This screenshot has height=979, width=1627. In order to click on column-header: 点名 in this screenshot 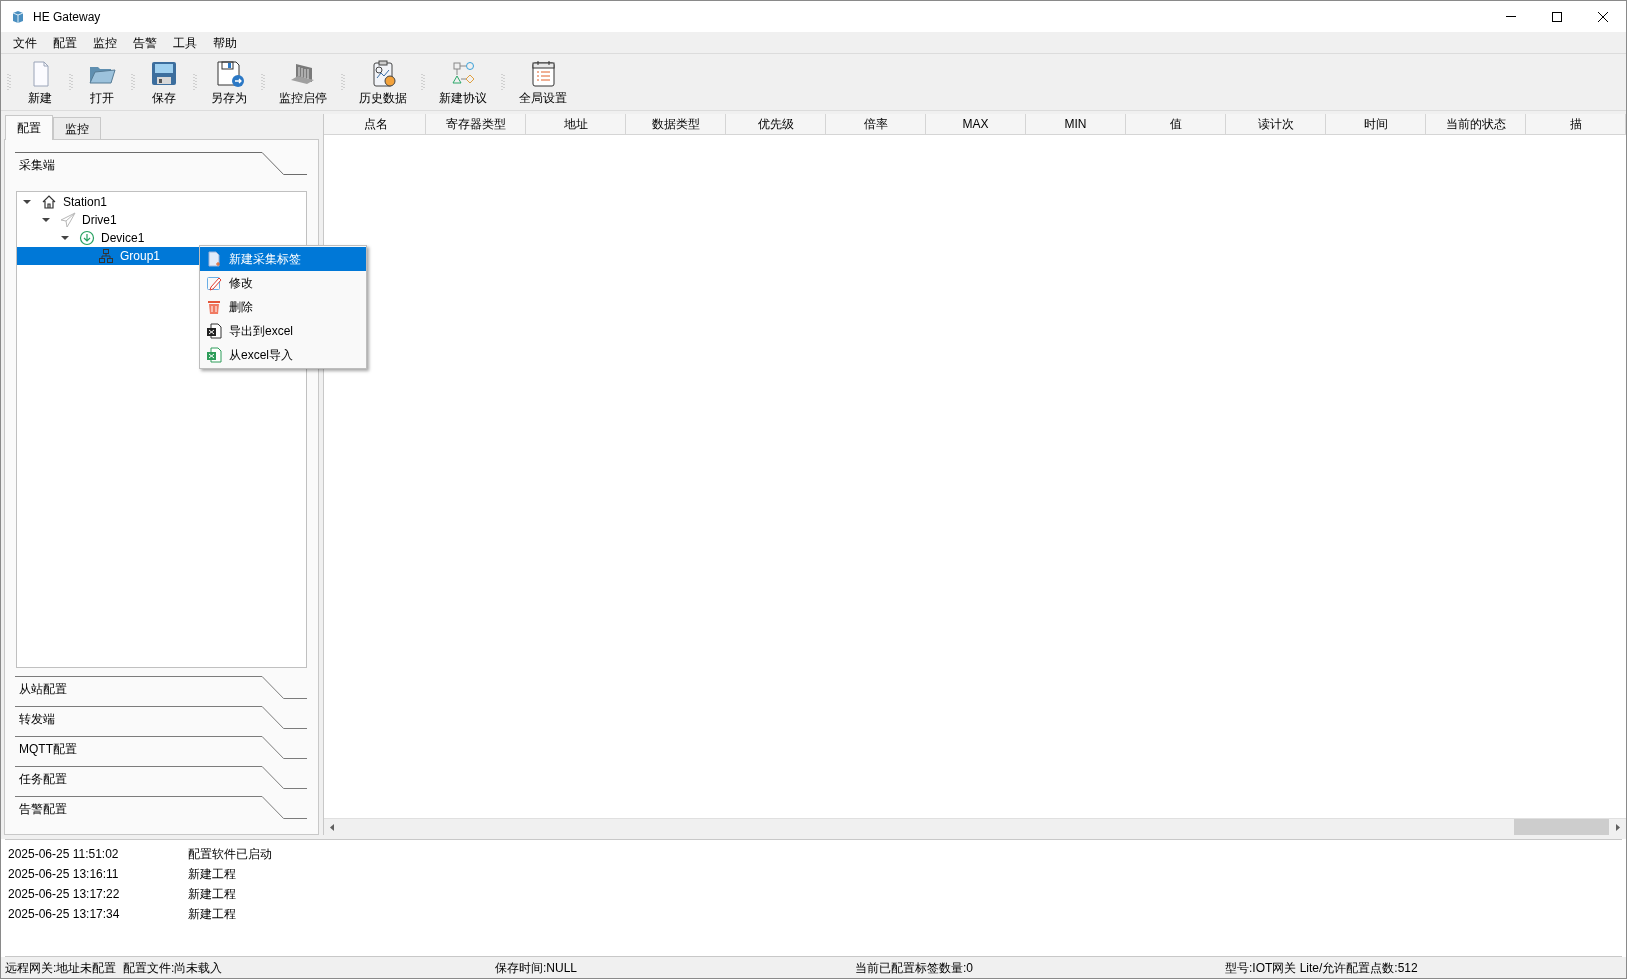, I will do `click(376, 124)`.